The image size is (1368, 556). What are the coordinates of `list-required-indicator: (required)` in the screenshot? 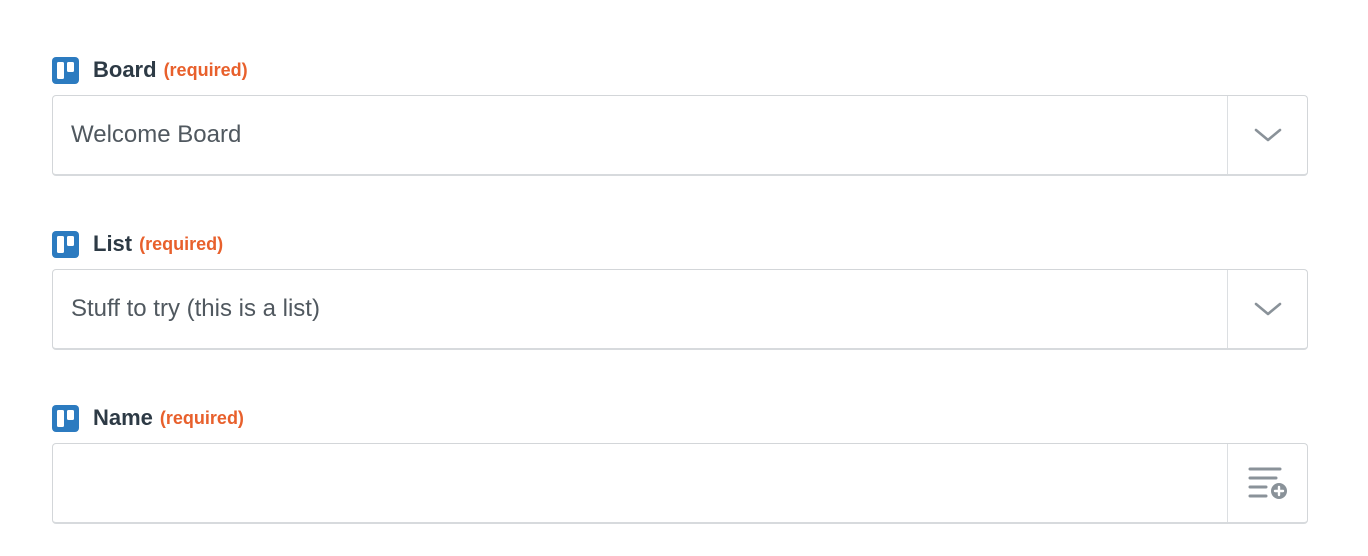 It's located at (181, 243).